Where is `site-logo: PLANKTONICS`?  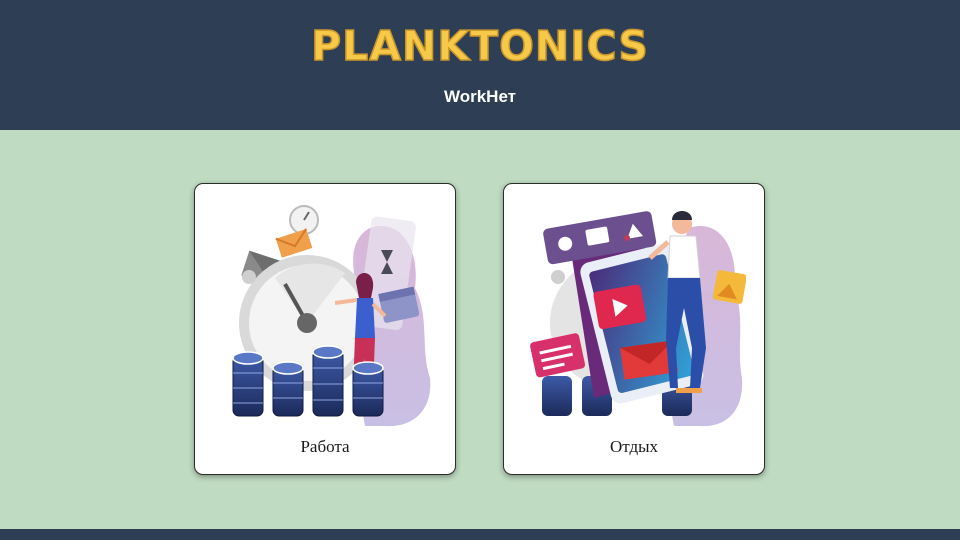
site-logo: PLANKTONICS is located at coordinates (480, 46).